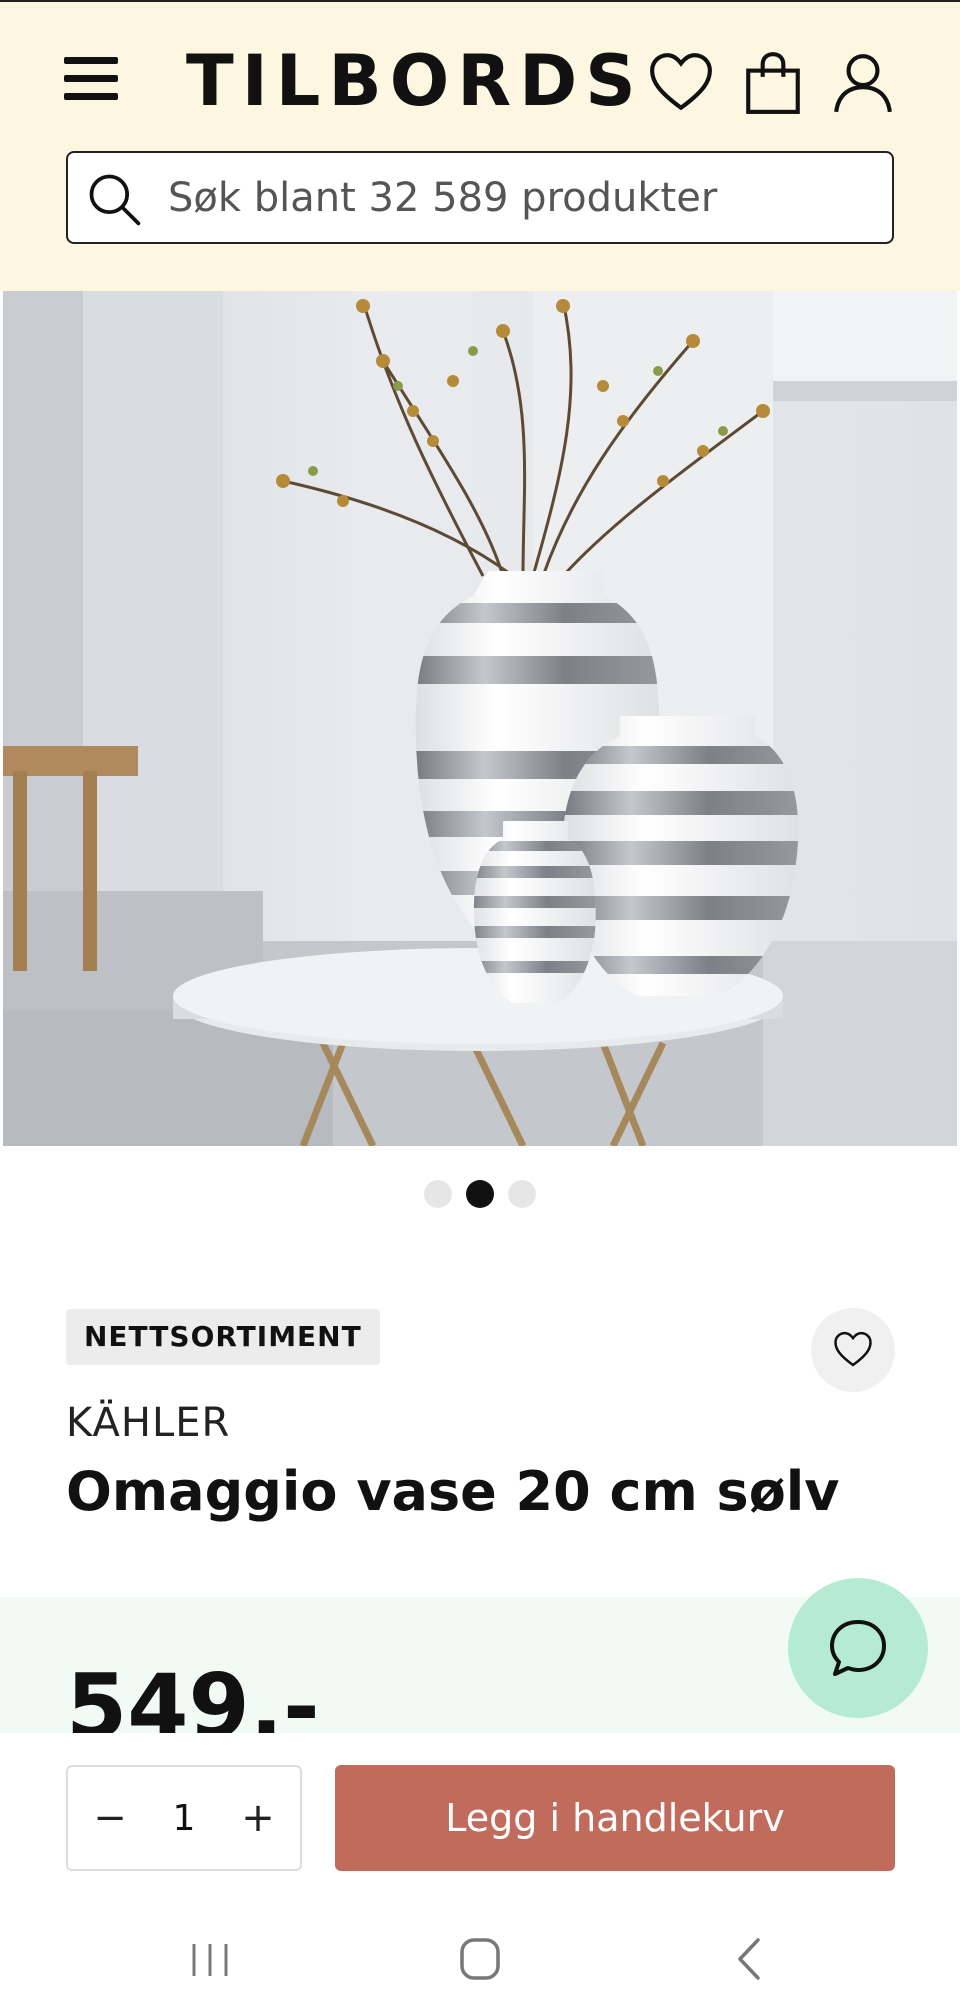 Image resolution: width=960 pixels, height=2016 pixels. I want to click on chat-bubble-icon, so click(858, 1648).